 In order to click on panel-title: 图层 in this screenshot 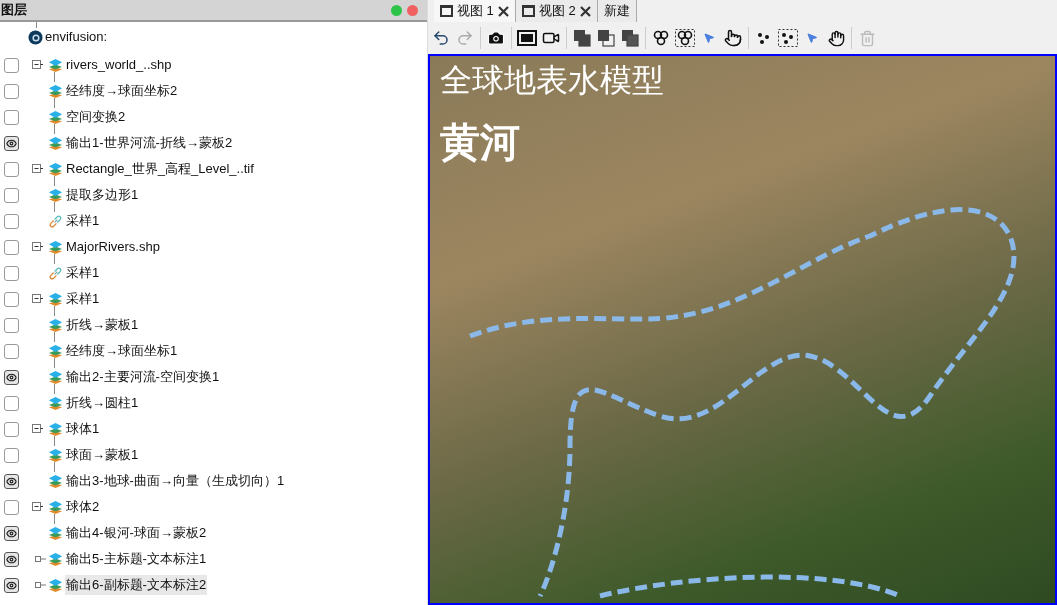, I will do `click(14, 10)`.